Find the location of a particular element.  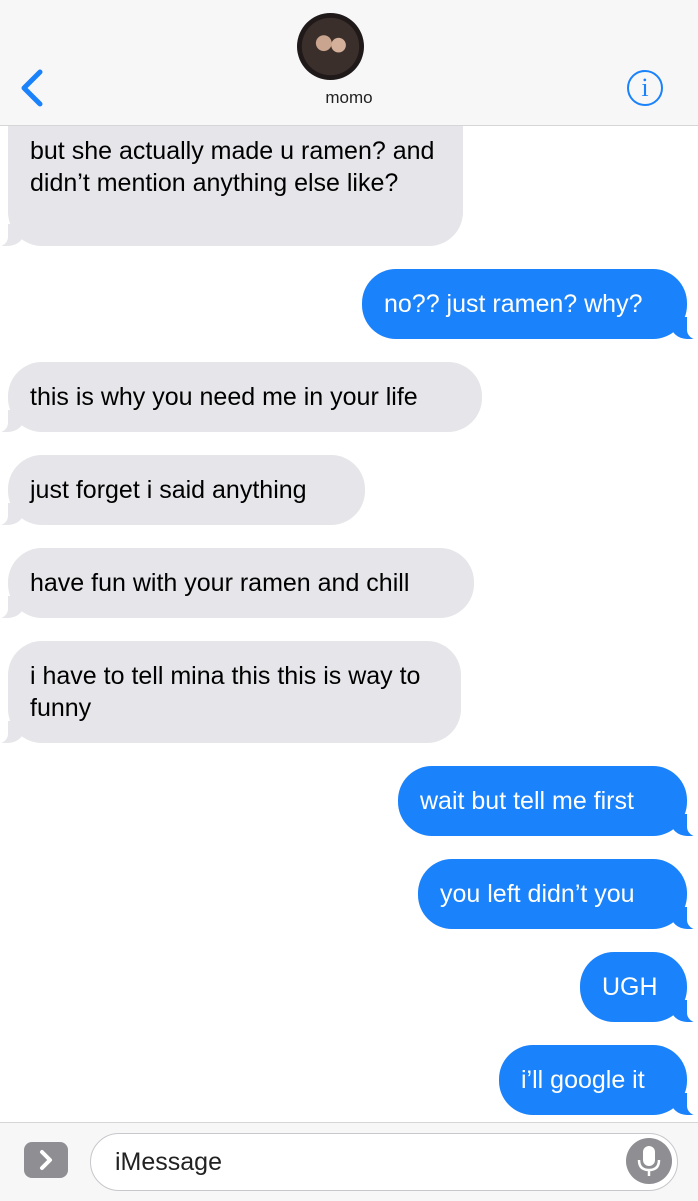

microphone-icon is located at coordinates (649, 1161).